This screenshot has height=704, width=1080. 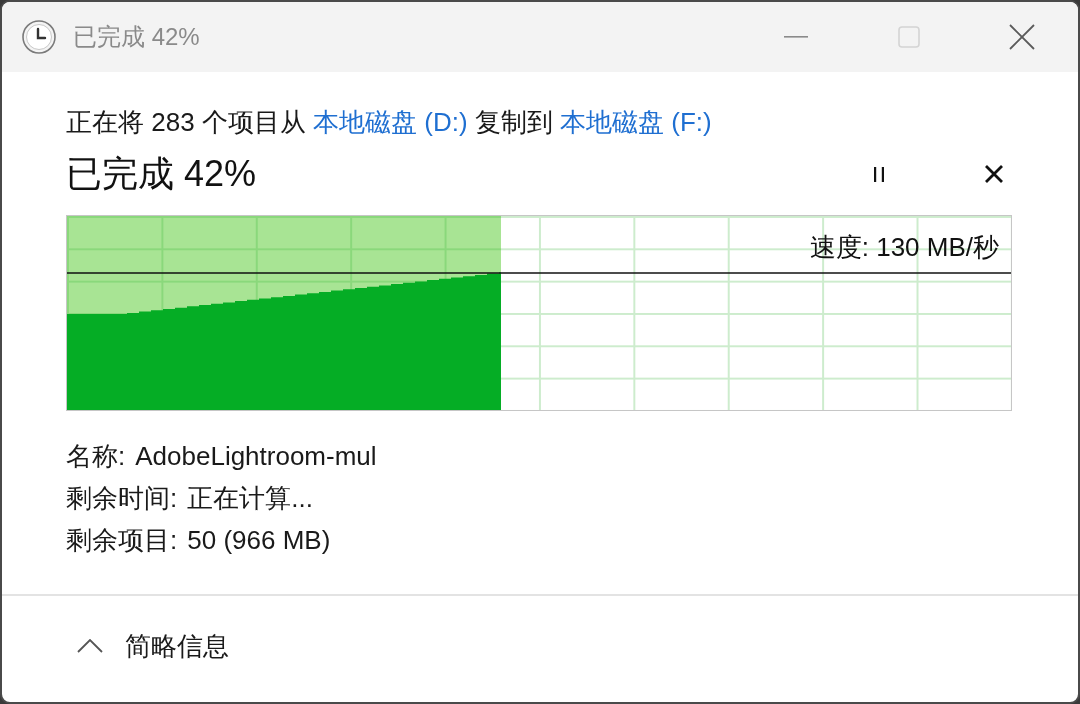 What do you see at coordinates (153, 646) in the screenshot?
I see `details-toggle: 简略信息` at bounding box center [153, 646].